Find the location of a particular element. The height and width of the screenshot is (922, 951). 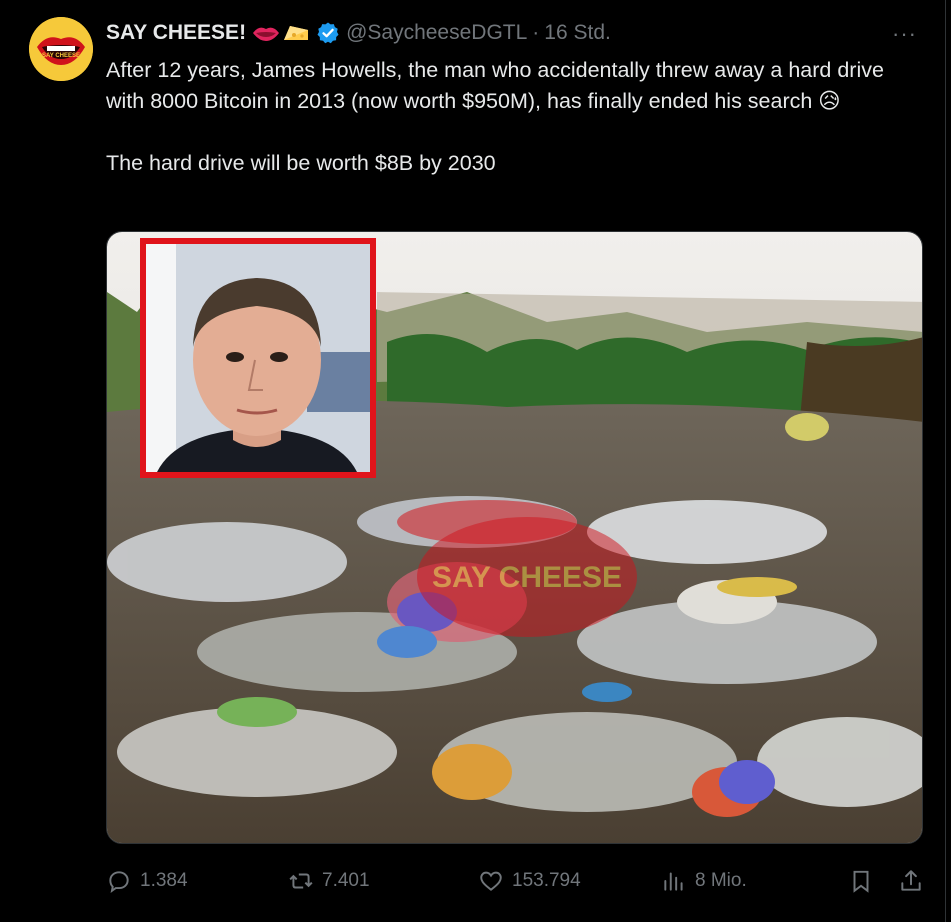

tweet-actions: 1.384 7.401 153.794 8 Mio. is located at coordinates (514, 881).